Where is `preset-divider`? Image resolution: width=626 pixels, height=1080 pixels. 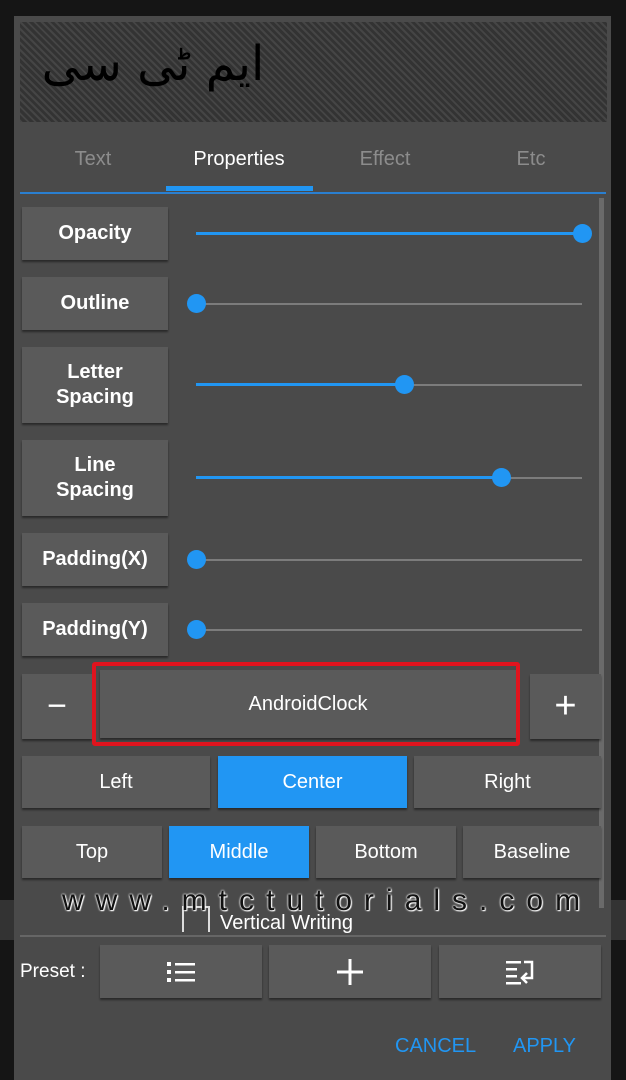
preset-divider is located at coordinates (313, 936).